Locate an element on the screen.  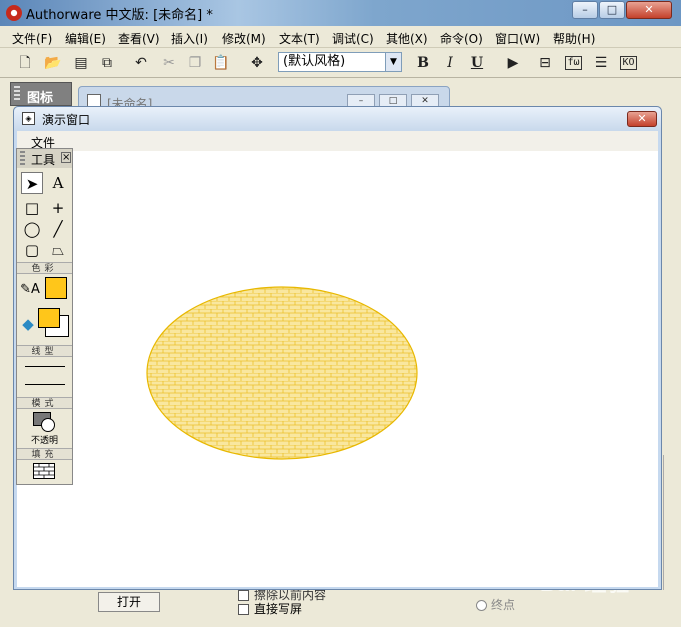
pencil-text-color-icon: ✎A is located at coordinates (30, 290).